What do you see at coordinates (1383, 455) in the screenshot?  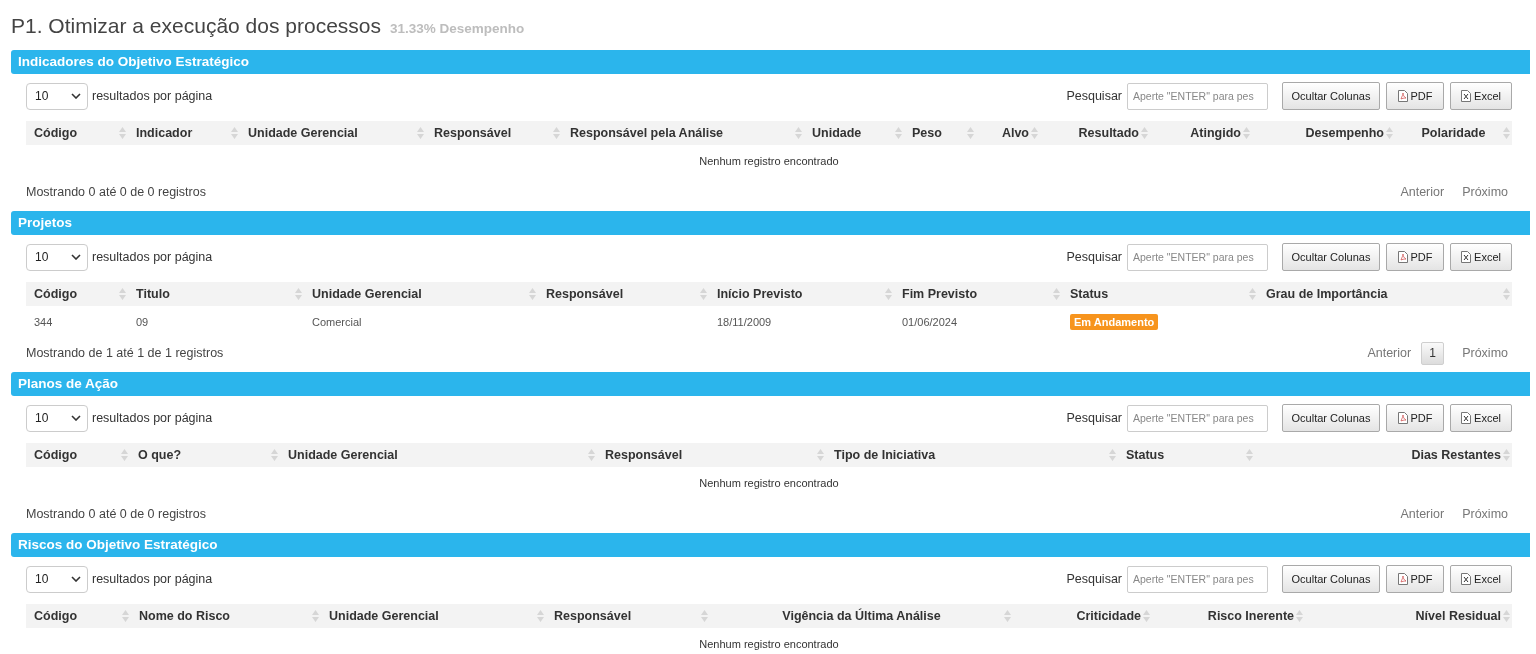 I see `column-header: Dias Restantes` at bounding box center [1383, 455].